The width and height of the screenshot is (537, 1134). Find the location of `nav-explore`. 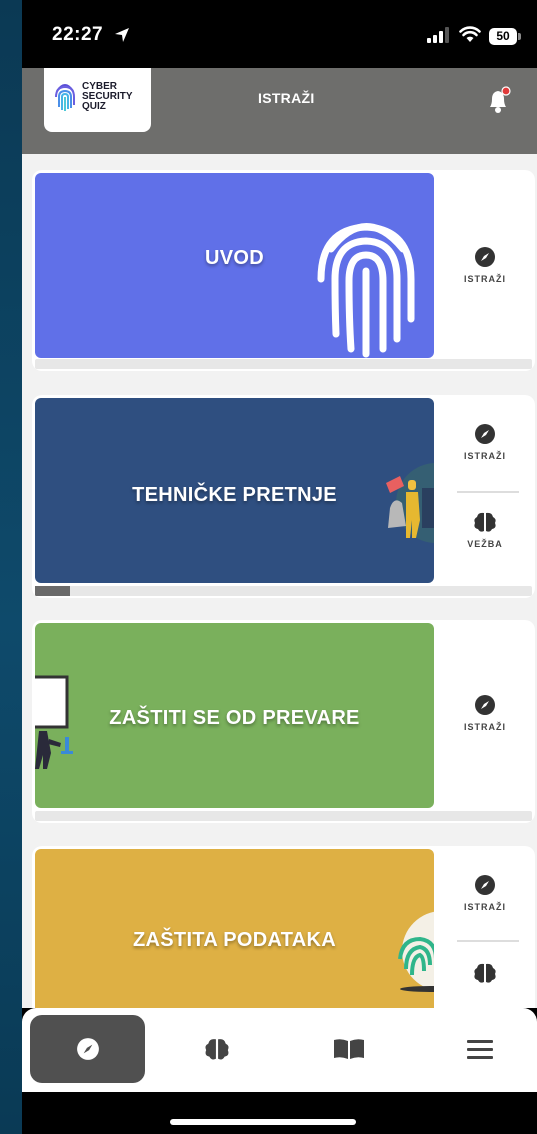

nav-explore is located at coordinates (87, 1049).